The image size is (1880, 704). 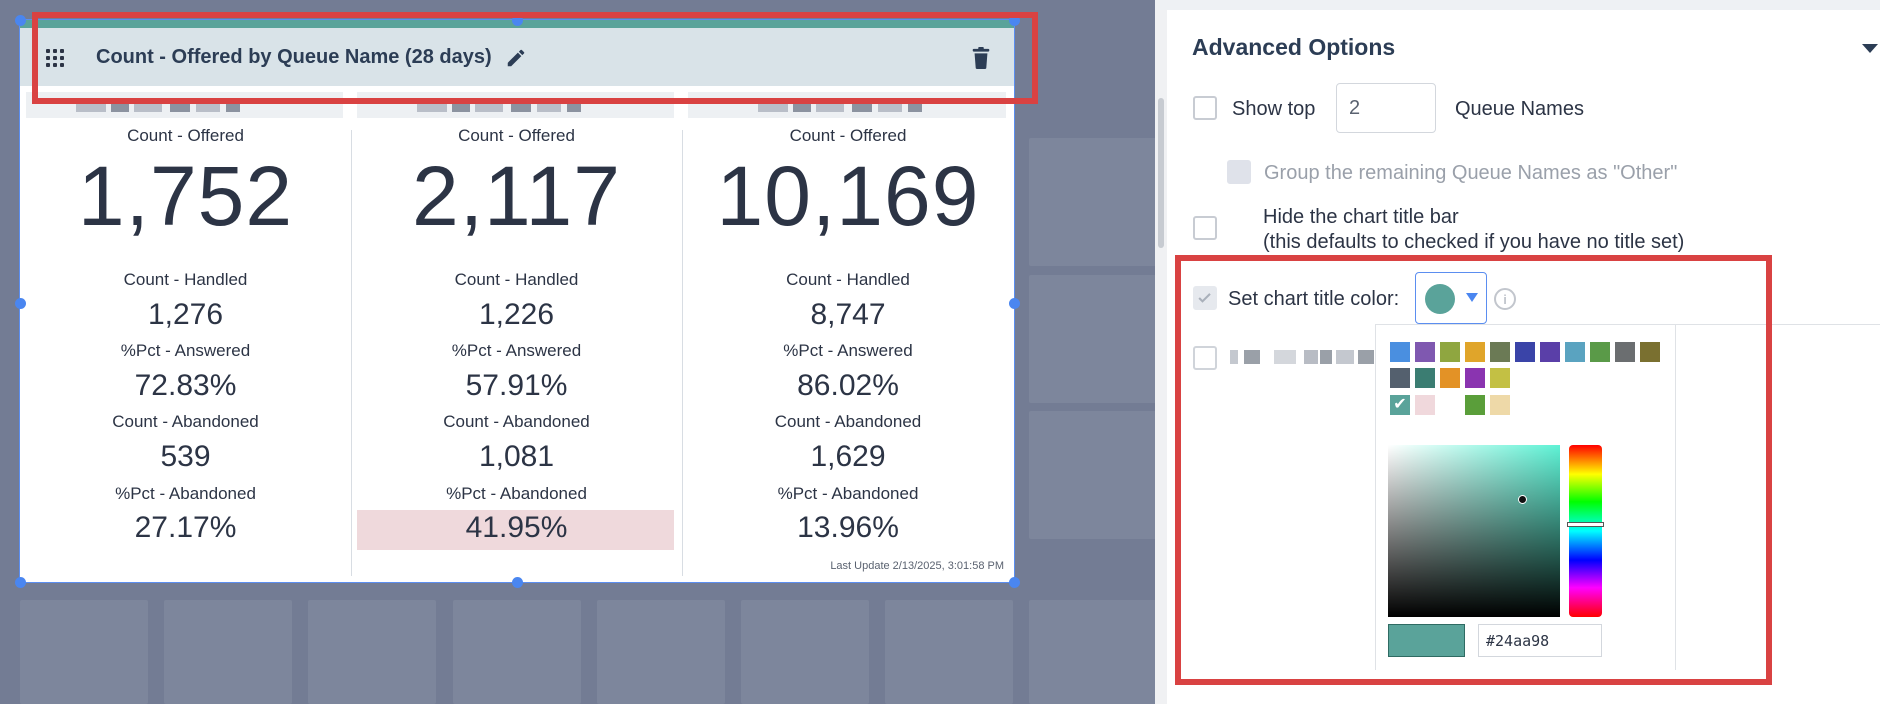 What do you see at coordinates (917, 566) in the screenshot?
I see `last-update-text: Last Update 2/13/2025, 3:01:58 PM` at bounding box center [917, 566].